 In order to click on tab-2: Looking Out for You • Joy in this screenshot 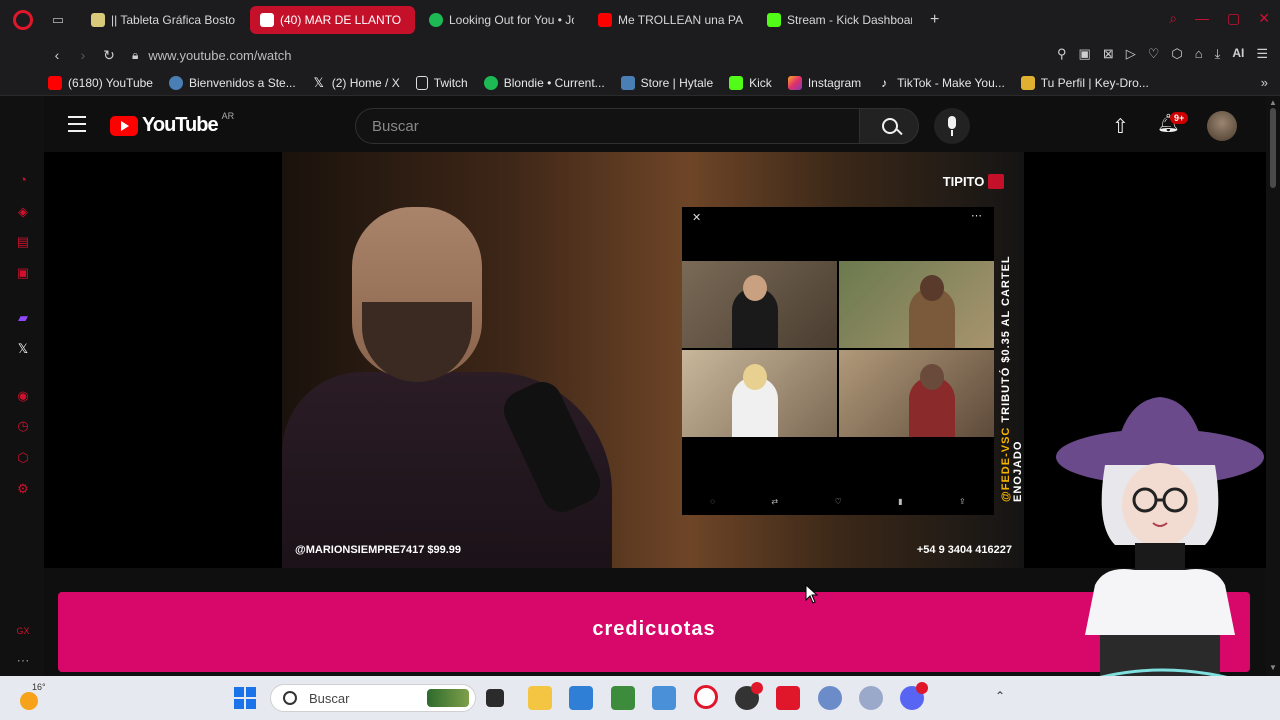, I will do `click(501, 20)`.